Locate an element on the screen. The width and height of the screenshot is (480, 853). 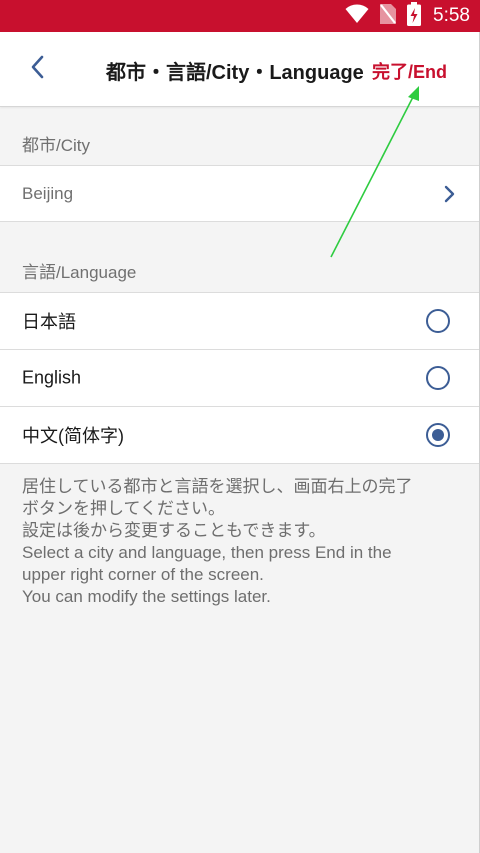
language-option-label: 中文(简体字) is located at coordinates (73, 436).